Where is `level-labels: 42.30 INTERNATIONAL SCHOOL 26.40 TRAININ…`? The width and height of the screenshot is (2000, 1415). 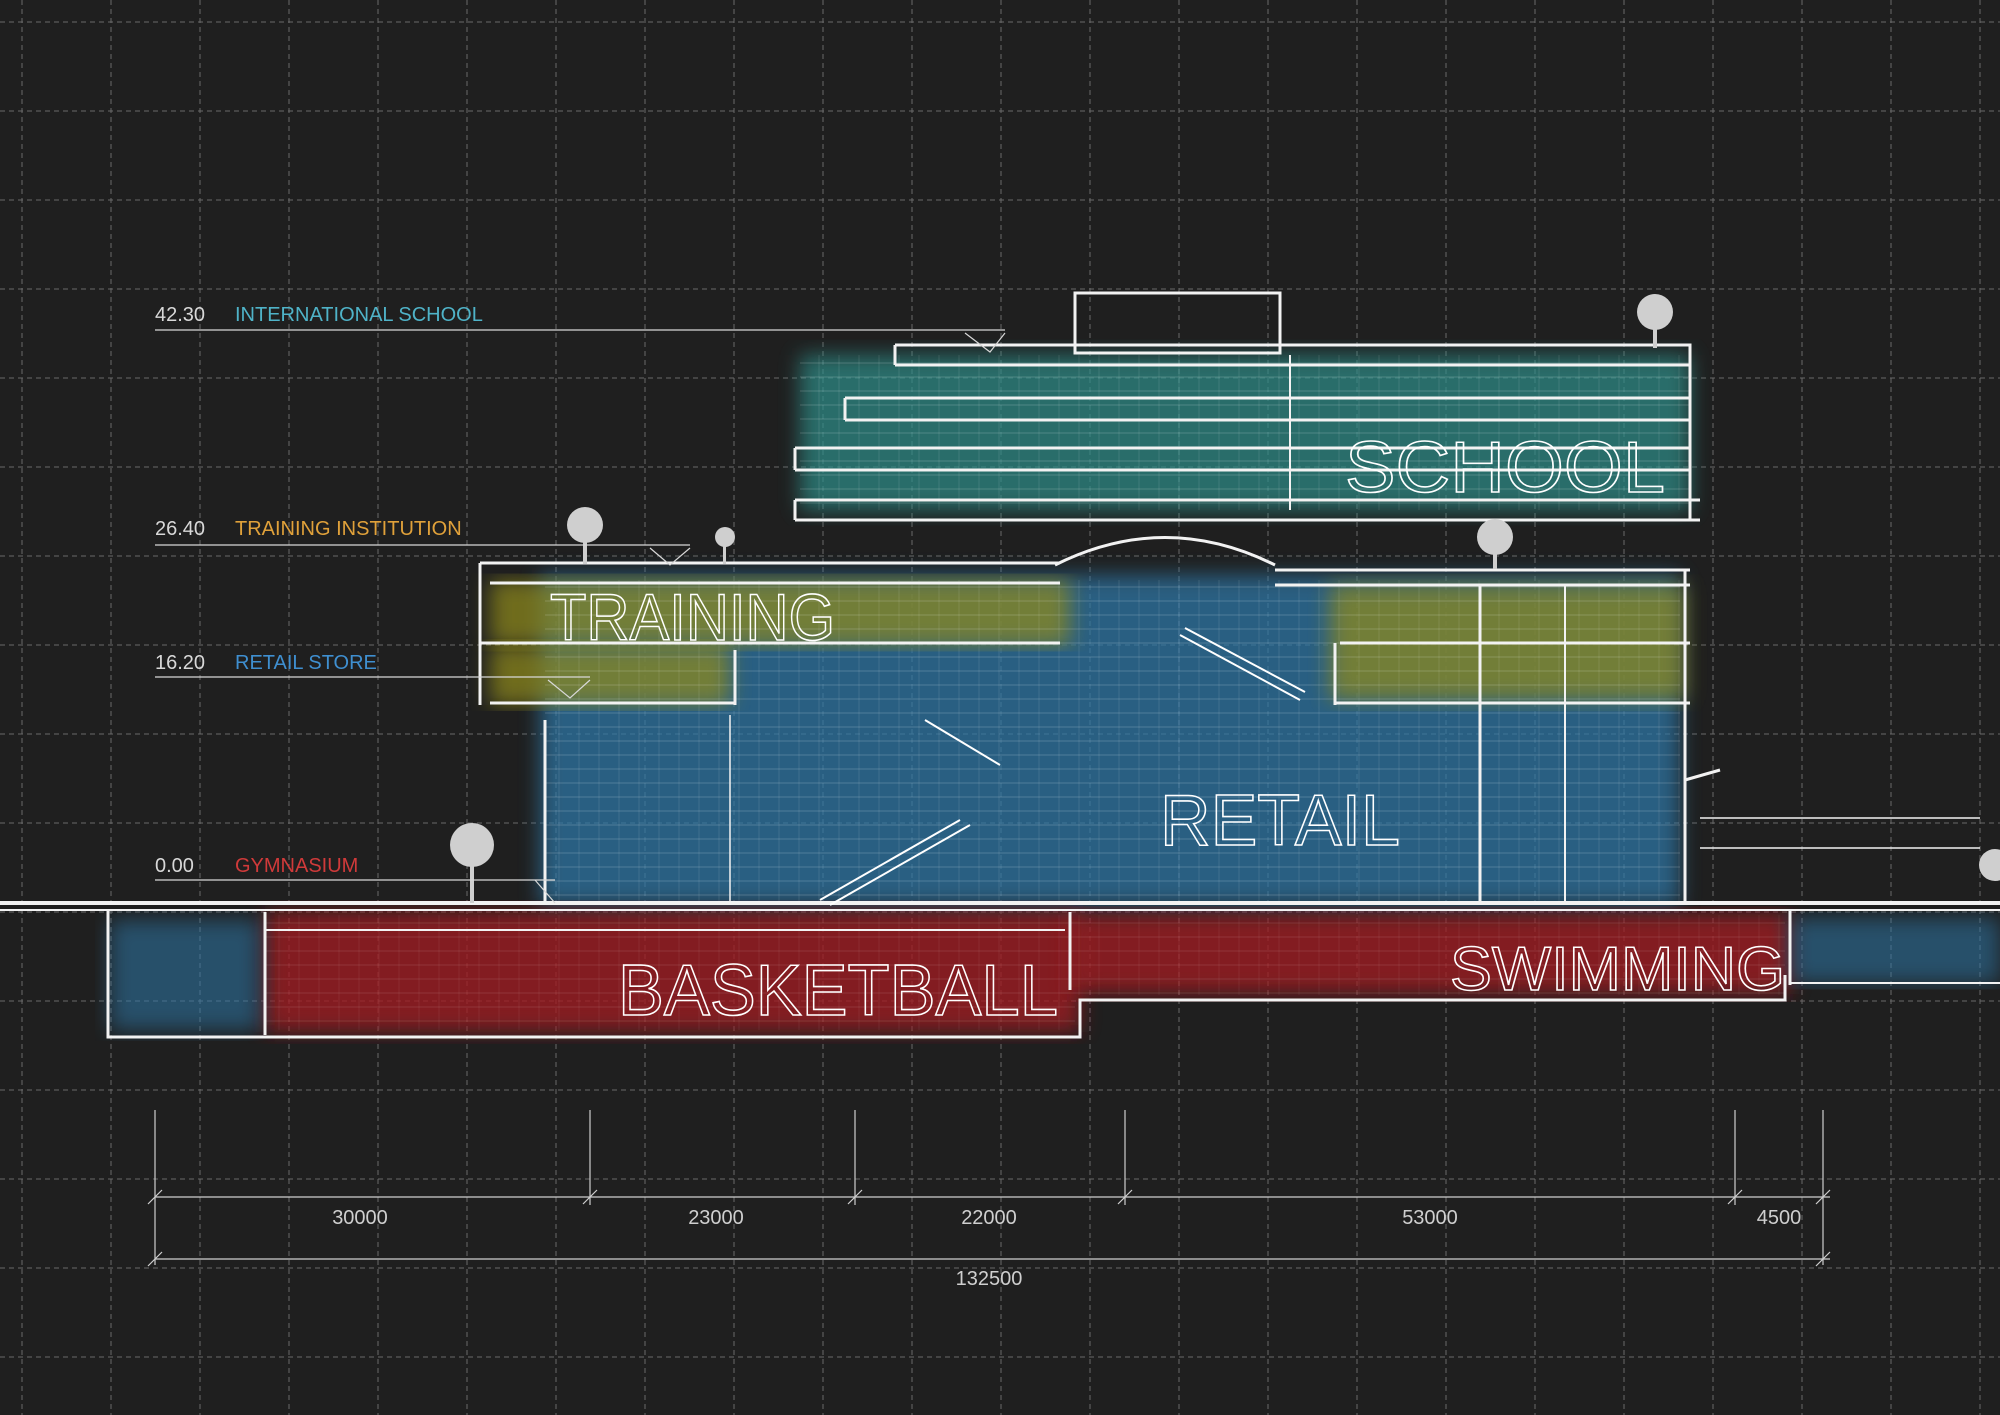 level-labels: 42.30 INTERNATIONAL SCHOOL 26.40 TRAININ… is located at coordinates (319, 590).